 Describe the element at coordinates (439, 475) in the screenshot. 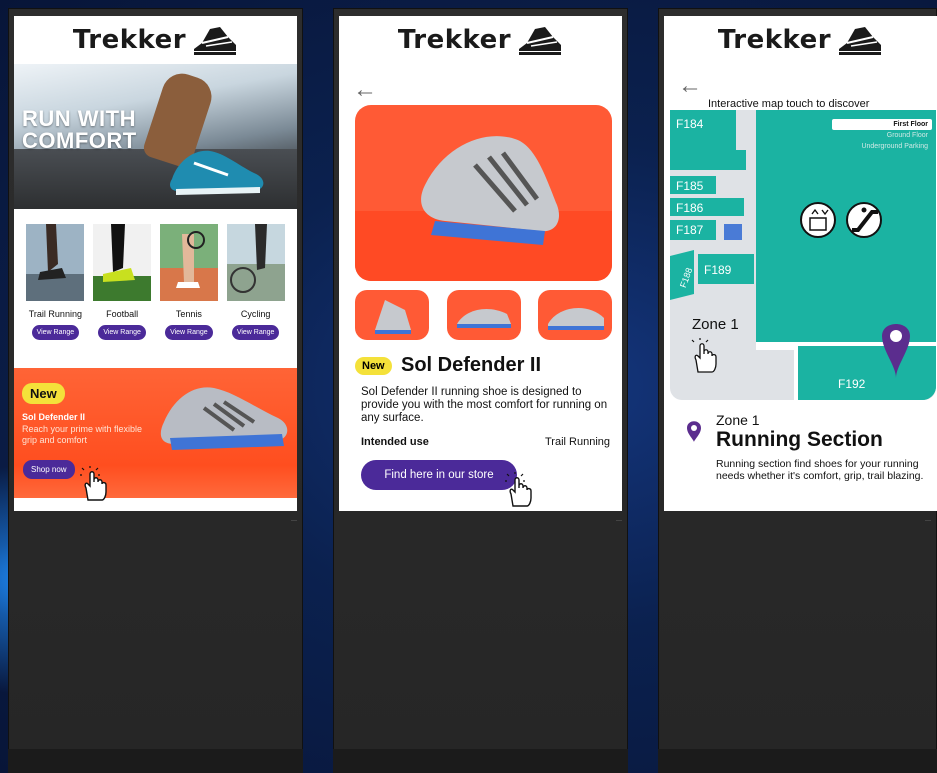

I see `find-in-store-button: Find here in our store` at that location.